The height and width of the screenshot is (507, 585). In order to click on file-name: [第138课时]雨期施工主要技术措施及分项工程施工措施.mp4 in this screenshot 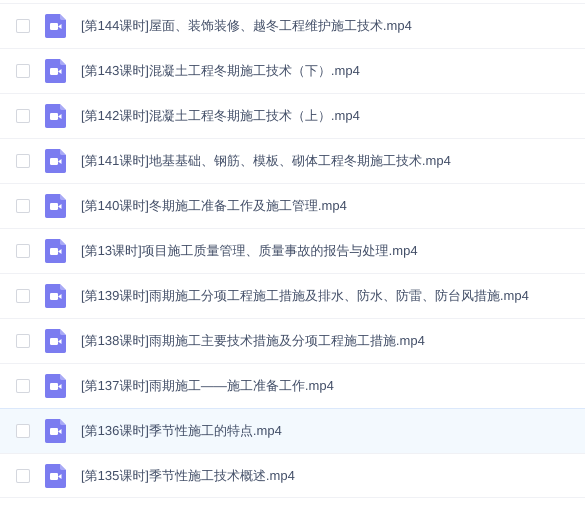, I will do `click(253, 341)`.